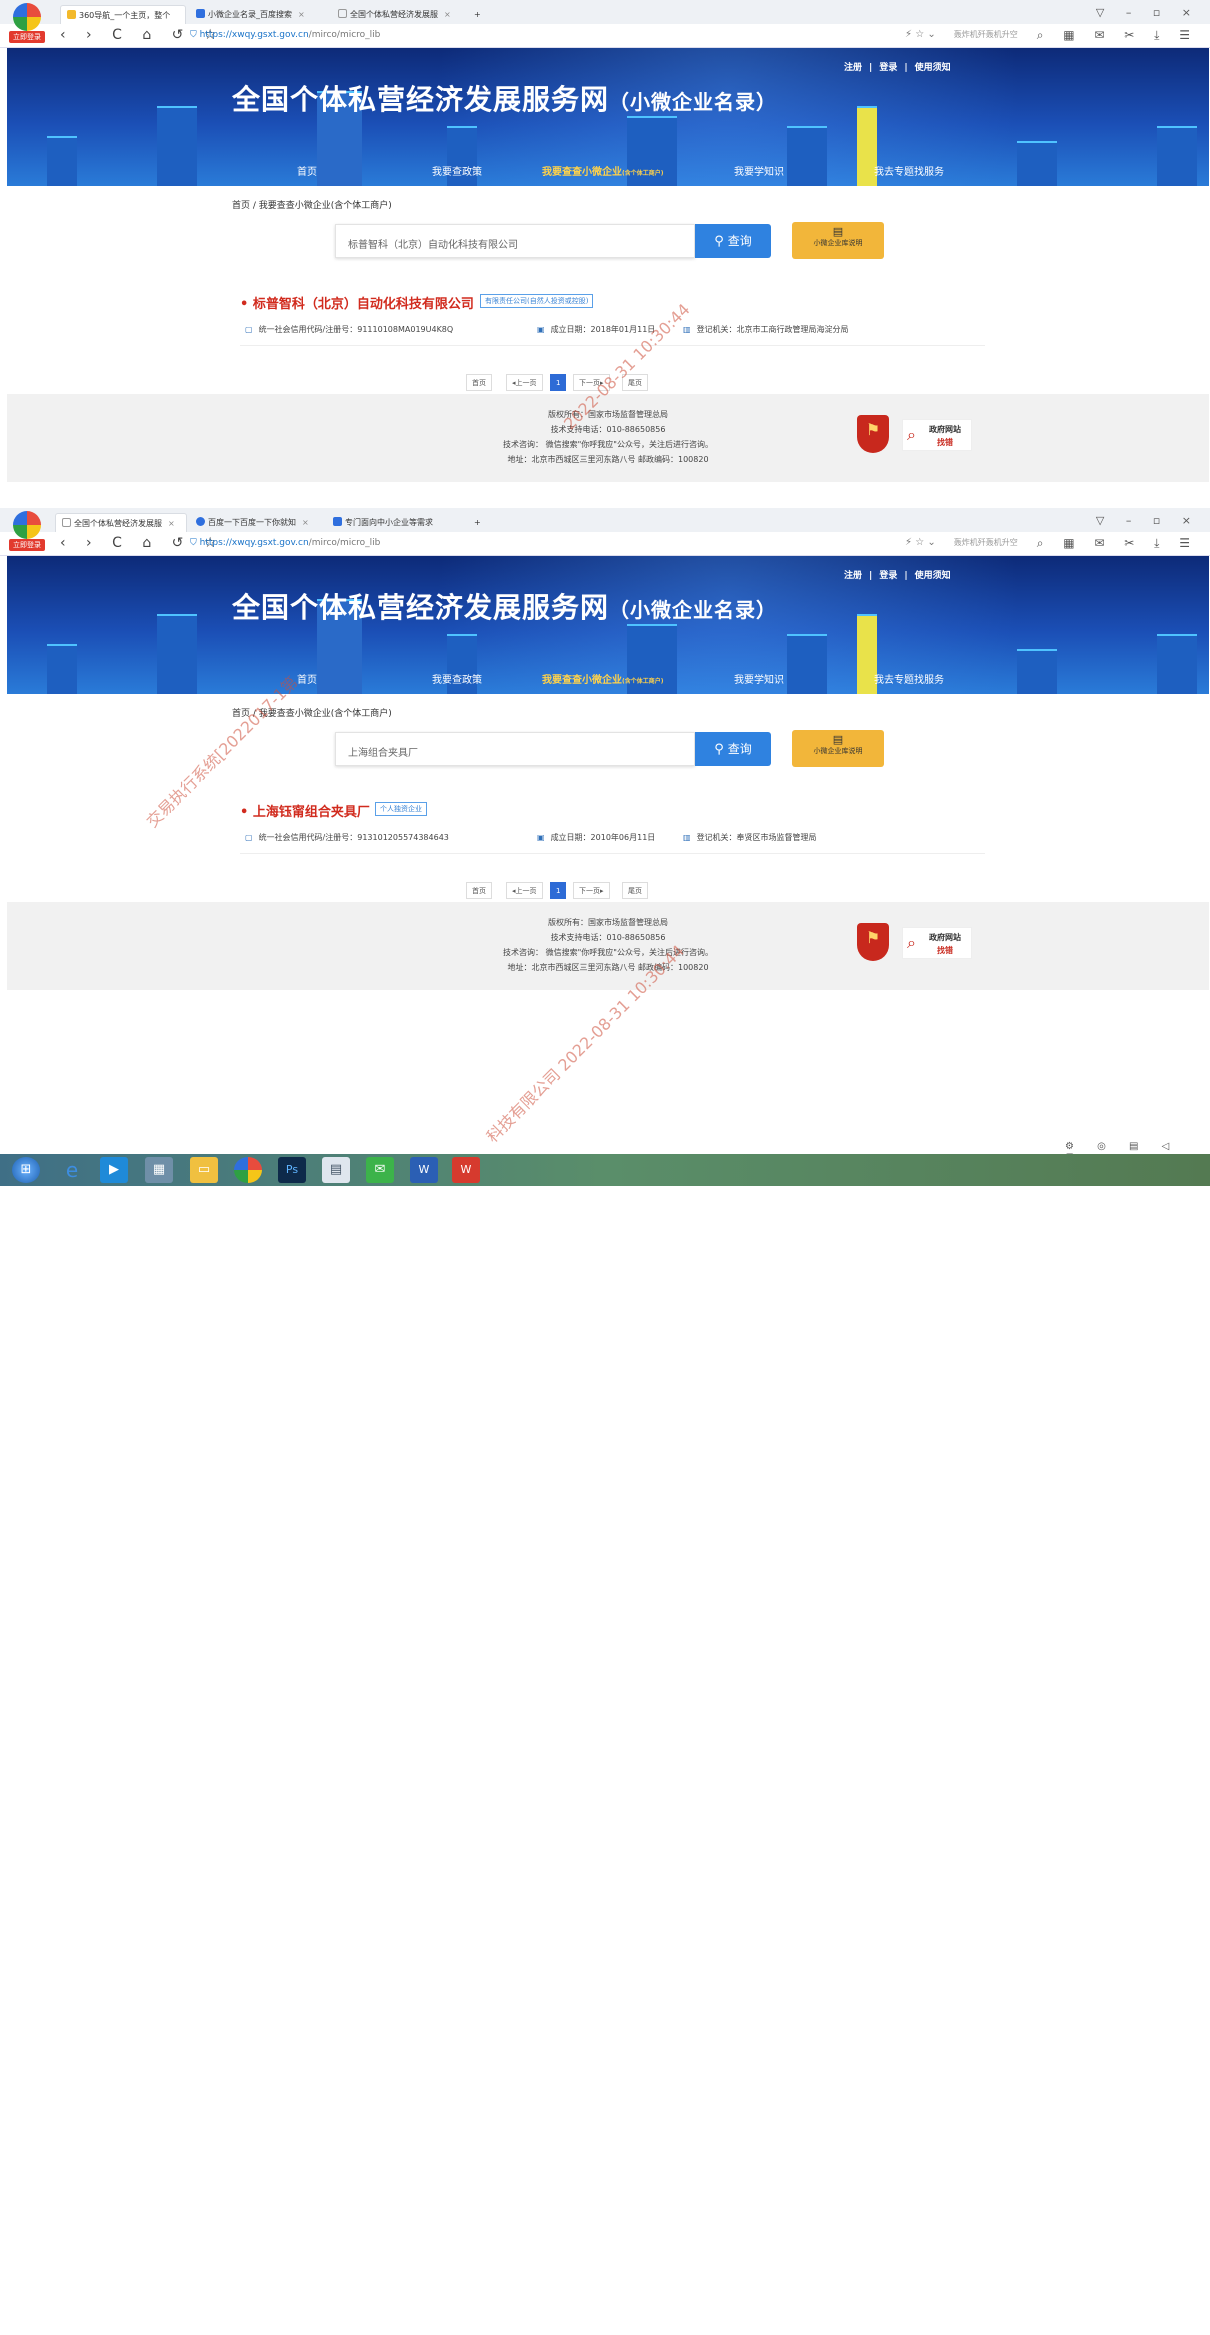  What do you see at coordinates (424, 1170) in the screenshot?
I see `word-icon: W` at bounding box center [424, 1170].